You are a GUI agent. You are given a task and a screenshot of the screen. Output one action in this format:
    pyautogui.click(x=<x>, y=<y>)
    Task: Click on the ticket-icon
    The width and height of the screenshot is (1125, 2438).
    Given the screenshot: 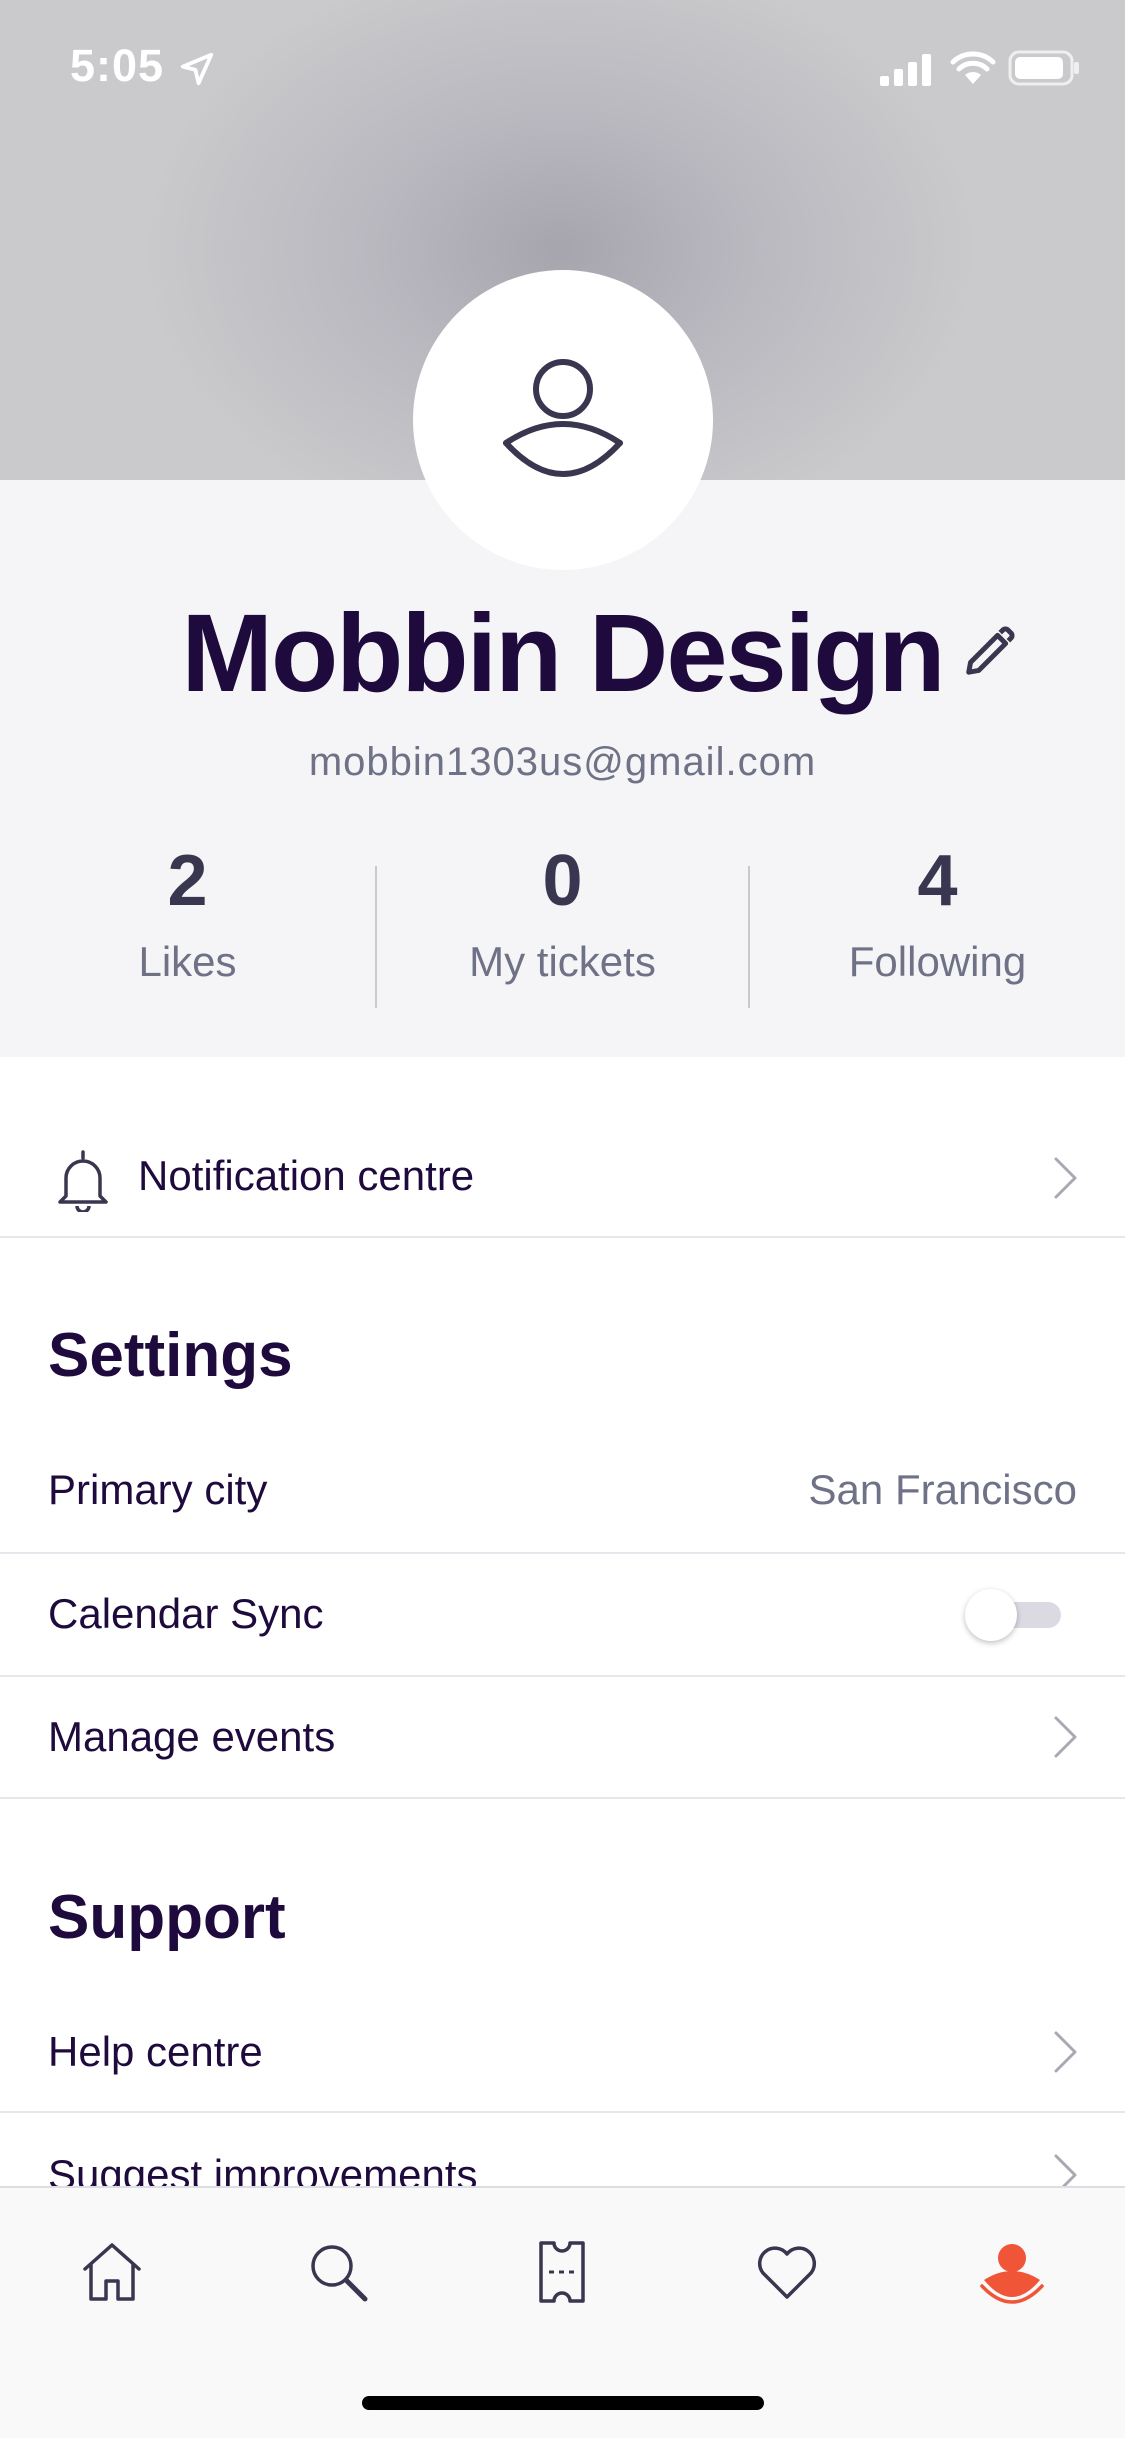 What is the action you would take?
    pyautogui.click(x=562, y=2272)
    